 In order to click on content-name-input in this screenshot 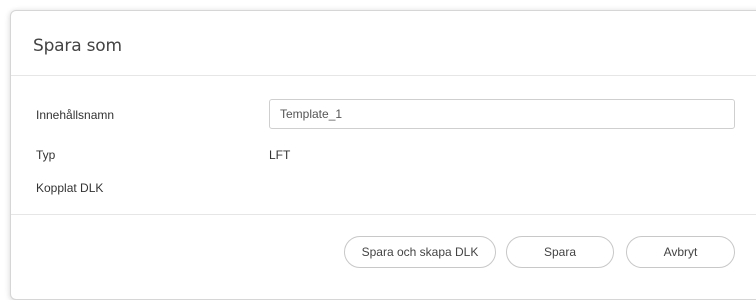, I will do `click(502, 114)`.